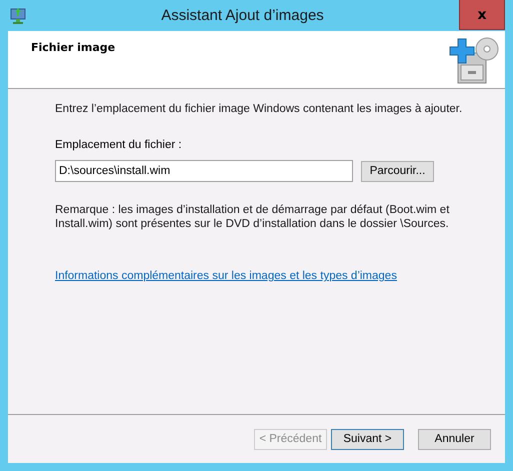  Describe the element at coordinates (258, 109) in the screenshot. I see `instruction-text: Entrez l’emplacement du fichier image Windows contenant les images à ajouter.` at that location.